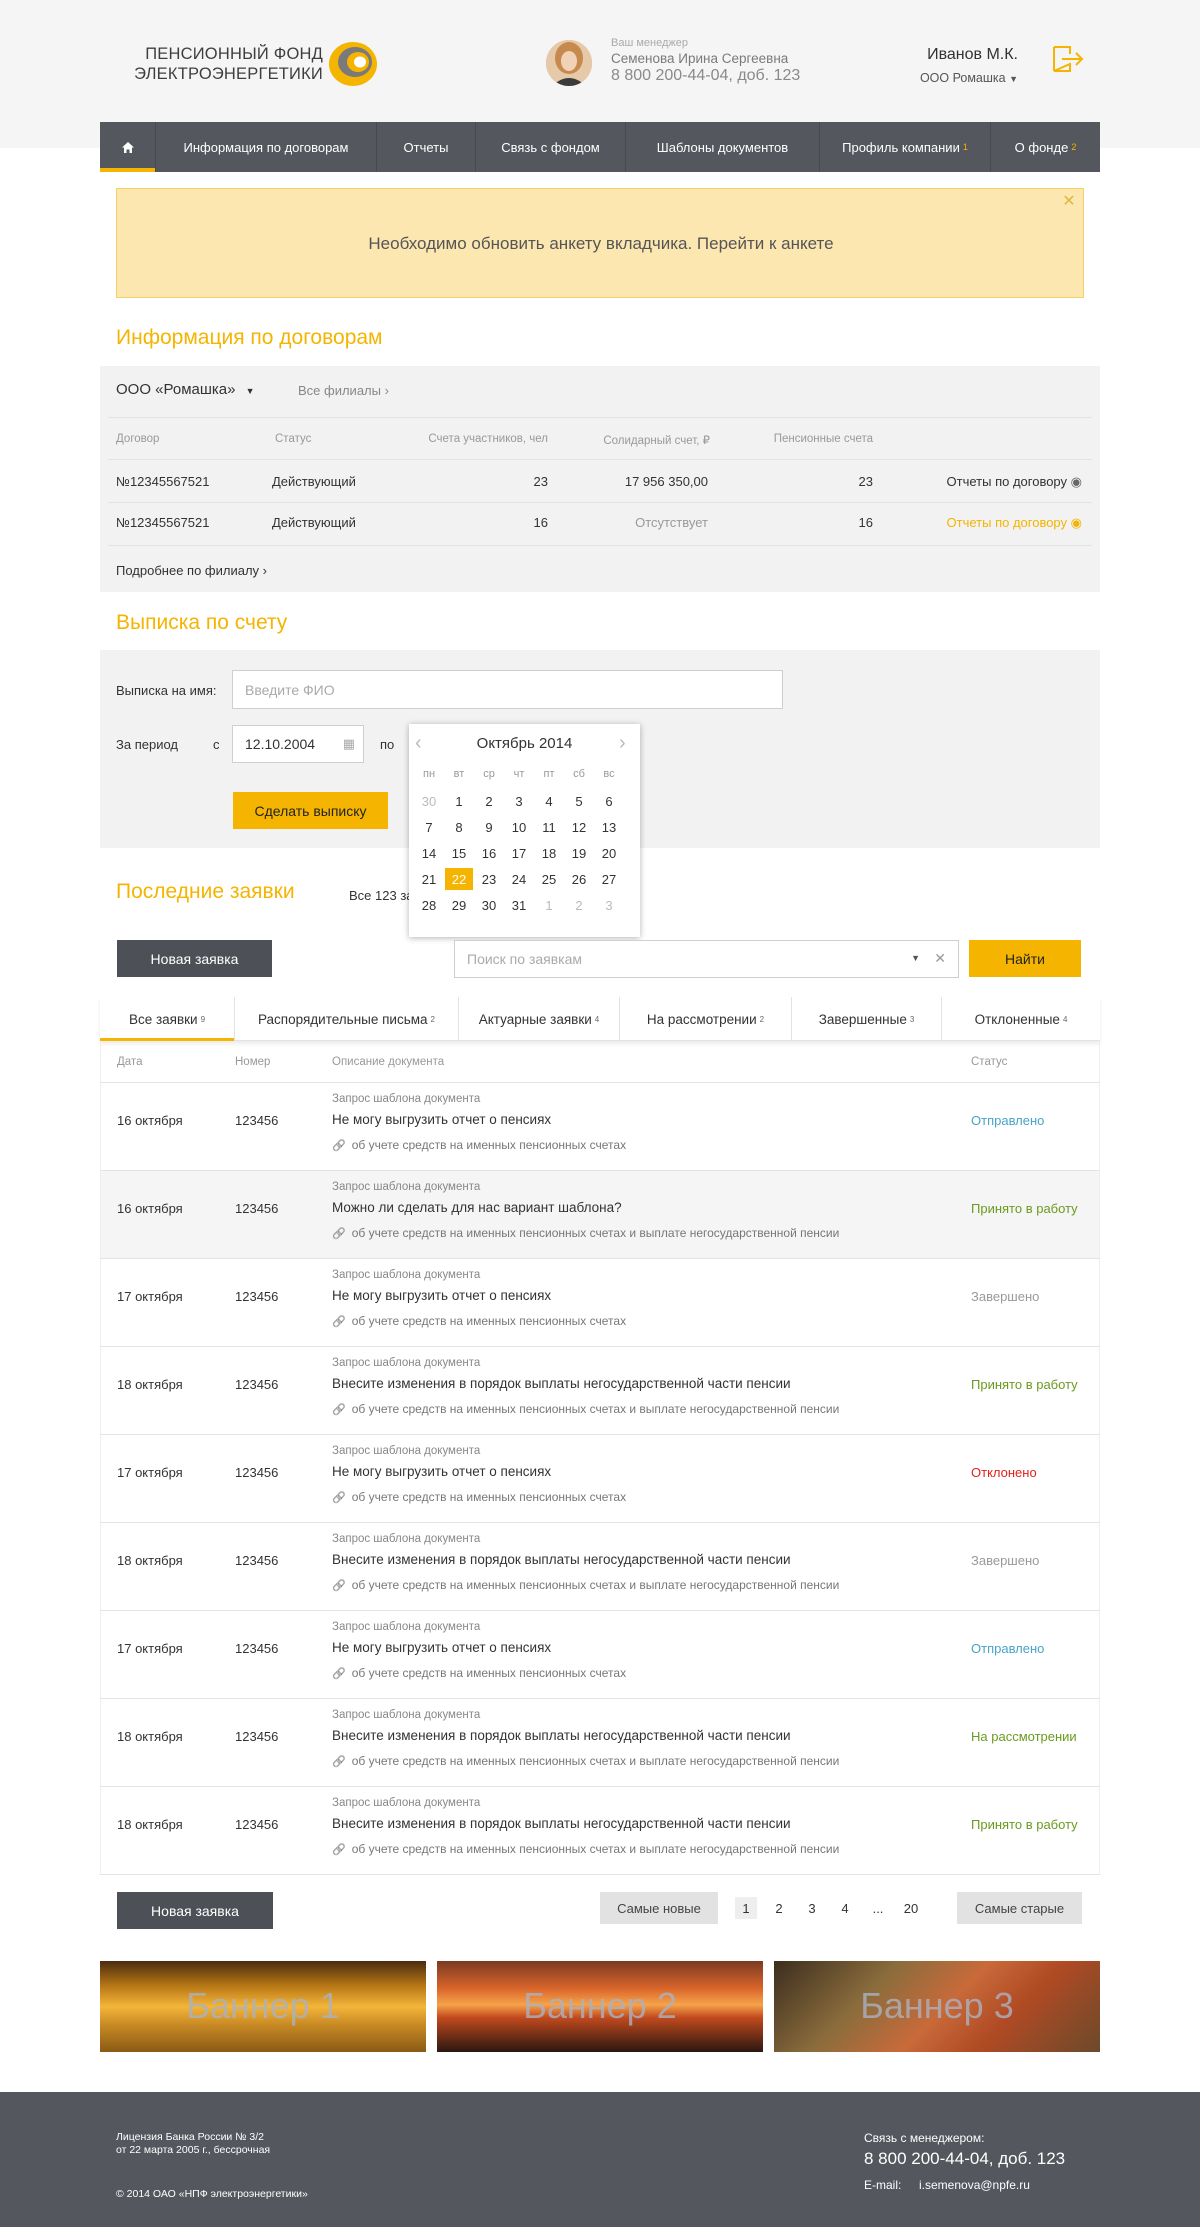  What do you see at coordinates (1068, 59) in the screenshot?
I see `logout-icon` at bounding box center [1068, 59].